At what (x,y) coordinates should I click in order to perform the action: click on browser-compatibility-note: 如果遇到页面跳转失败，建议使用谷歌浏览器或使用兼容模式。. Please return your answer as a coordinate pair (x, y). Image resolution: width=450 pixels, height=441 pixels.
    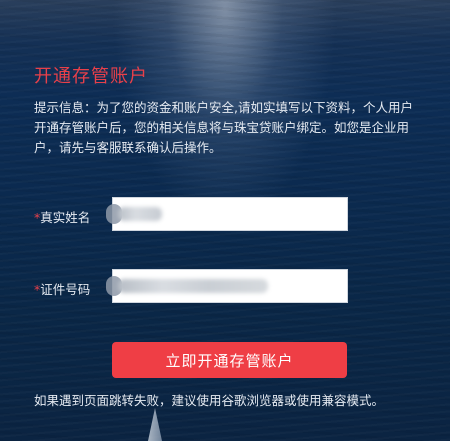
    Looking at the image, I should click on (209, 400).